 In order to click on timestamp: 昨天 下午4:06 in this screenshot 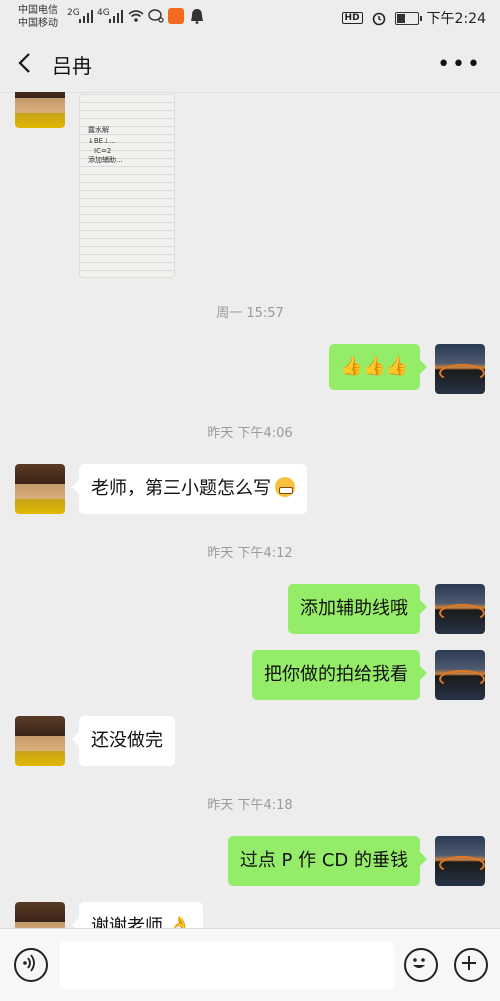, I will do `click(250, 433)`.